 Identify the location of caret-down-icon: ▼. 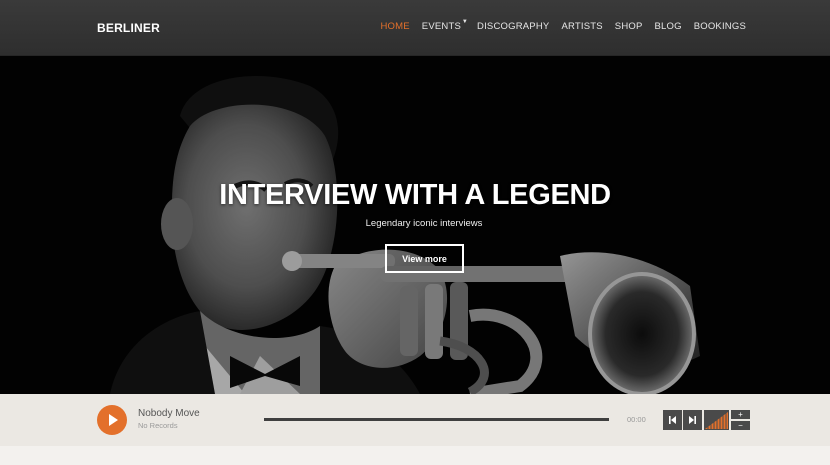
(465, 22).